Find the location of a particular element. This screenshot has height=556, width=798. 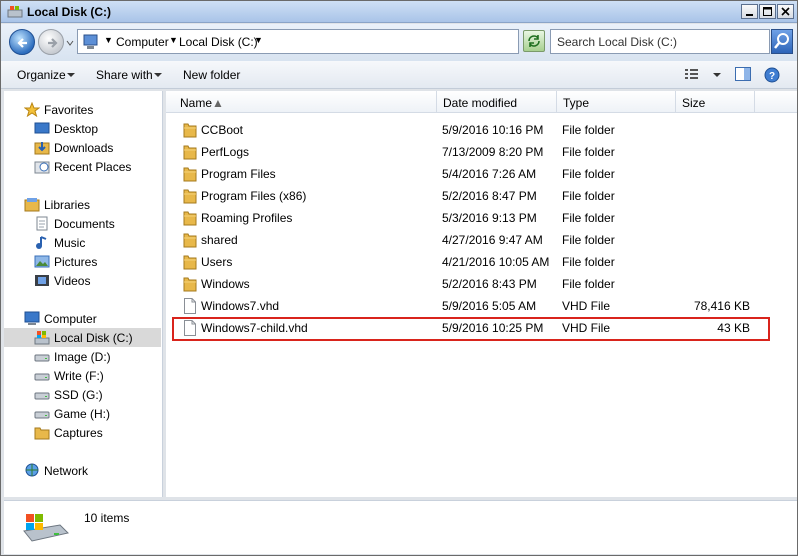

file-name: Roaming Profiles is located at coordinates (247, 218).